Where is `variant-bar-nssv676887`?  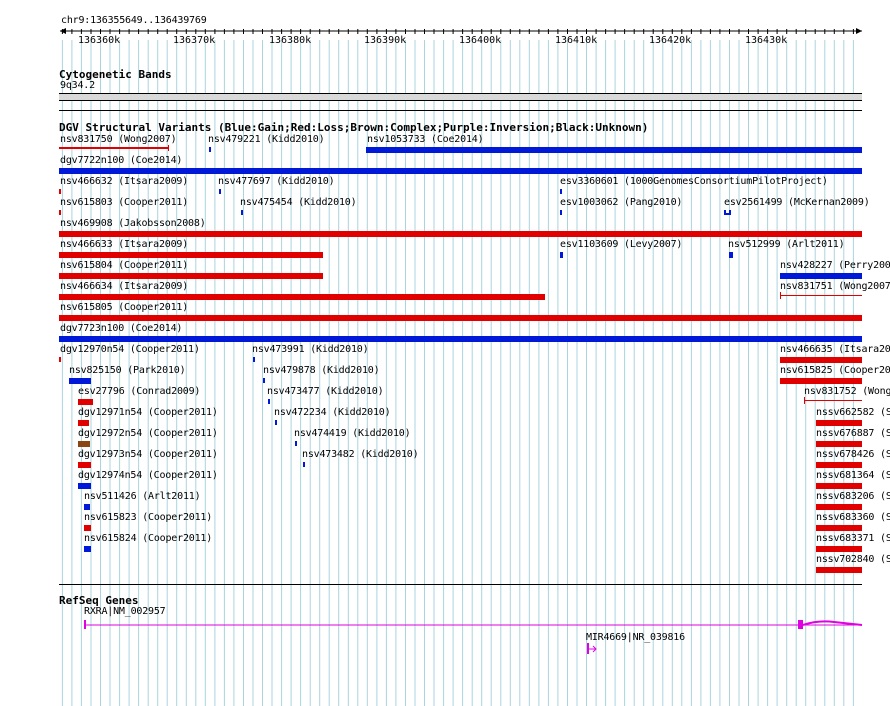
variant-bar-nssv676887 is located at coordinates (839, 444).